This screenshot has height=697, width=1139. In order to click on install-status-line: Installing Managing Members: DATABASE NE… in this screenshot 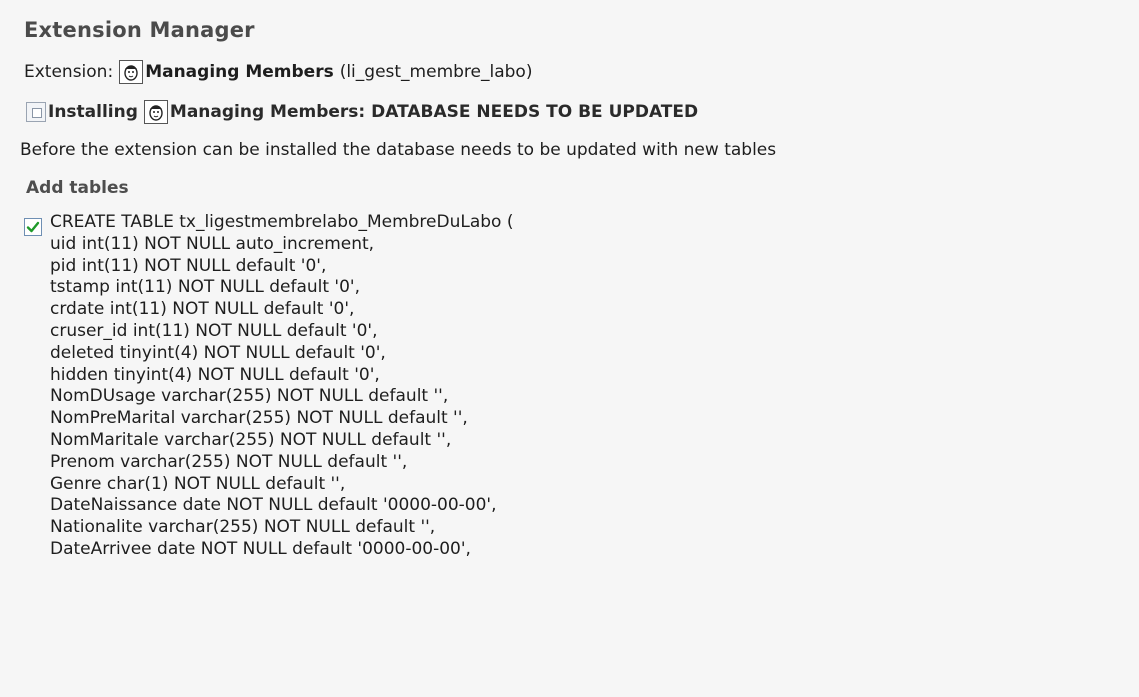, I will do `click(582, 112)`.